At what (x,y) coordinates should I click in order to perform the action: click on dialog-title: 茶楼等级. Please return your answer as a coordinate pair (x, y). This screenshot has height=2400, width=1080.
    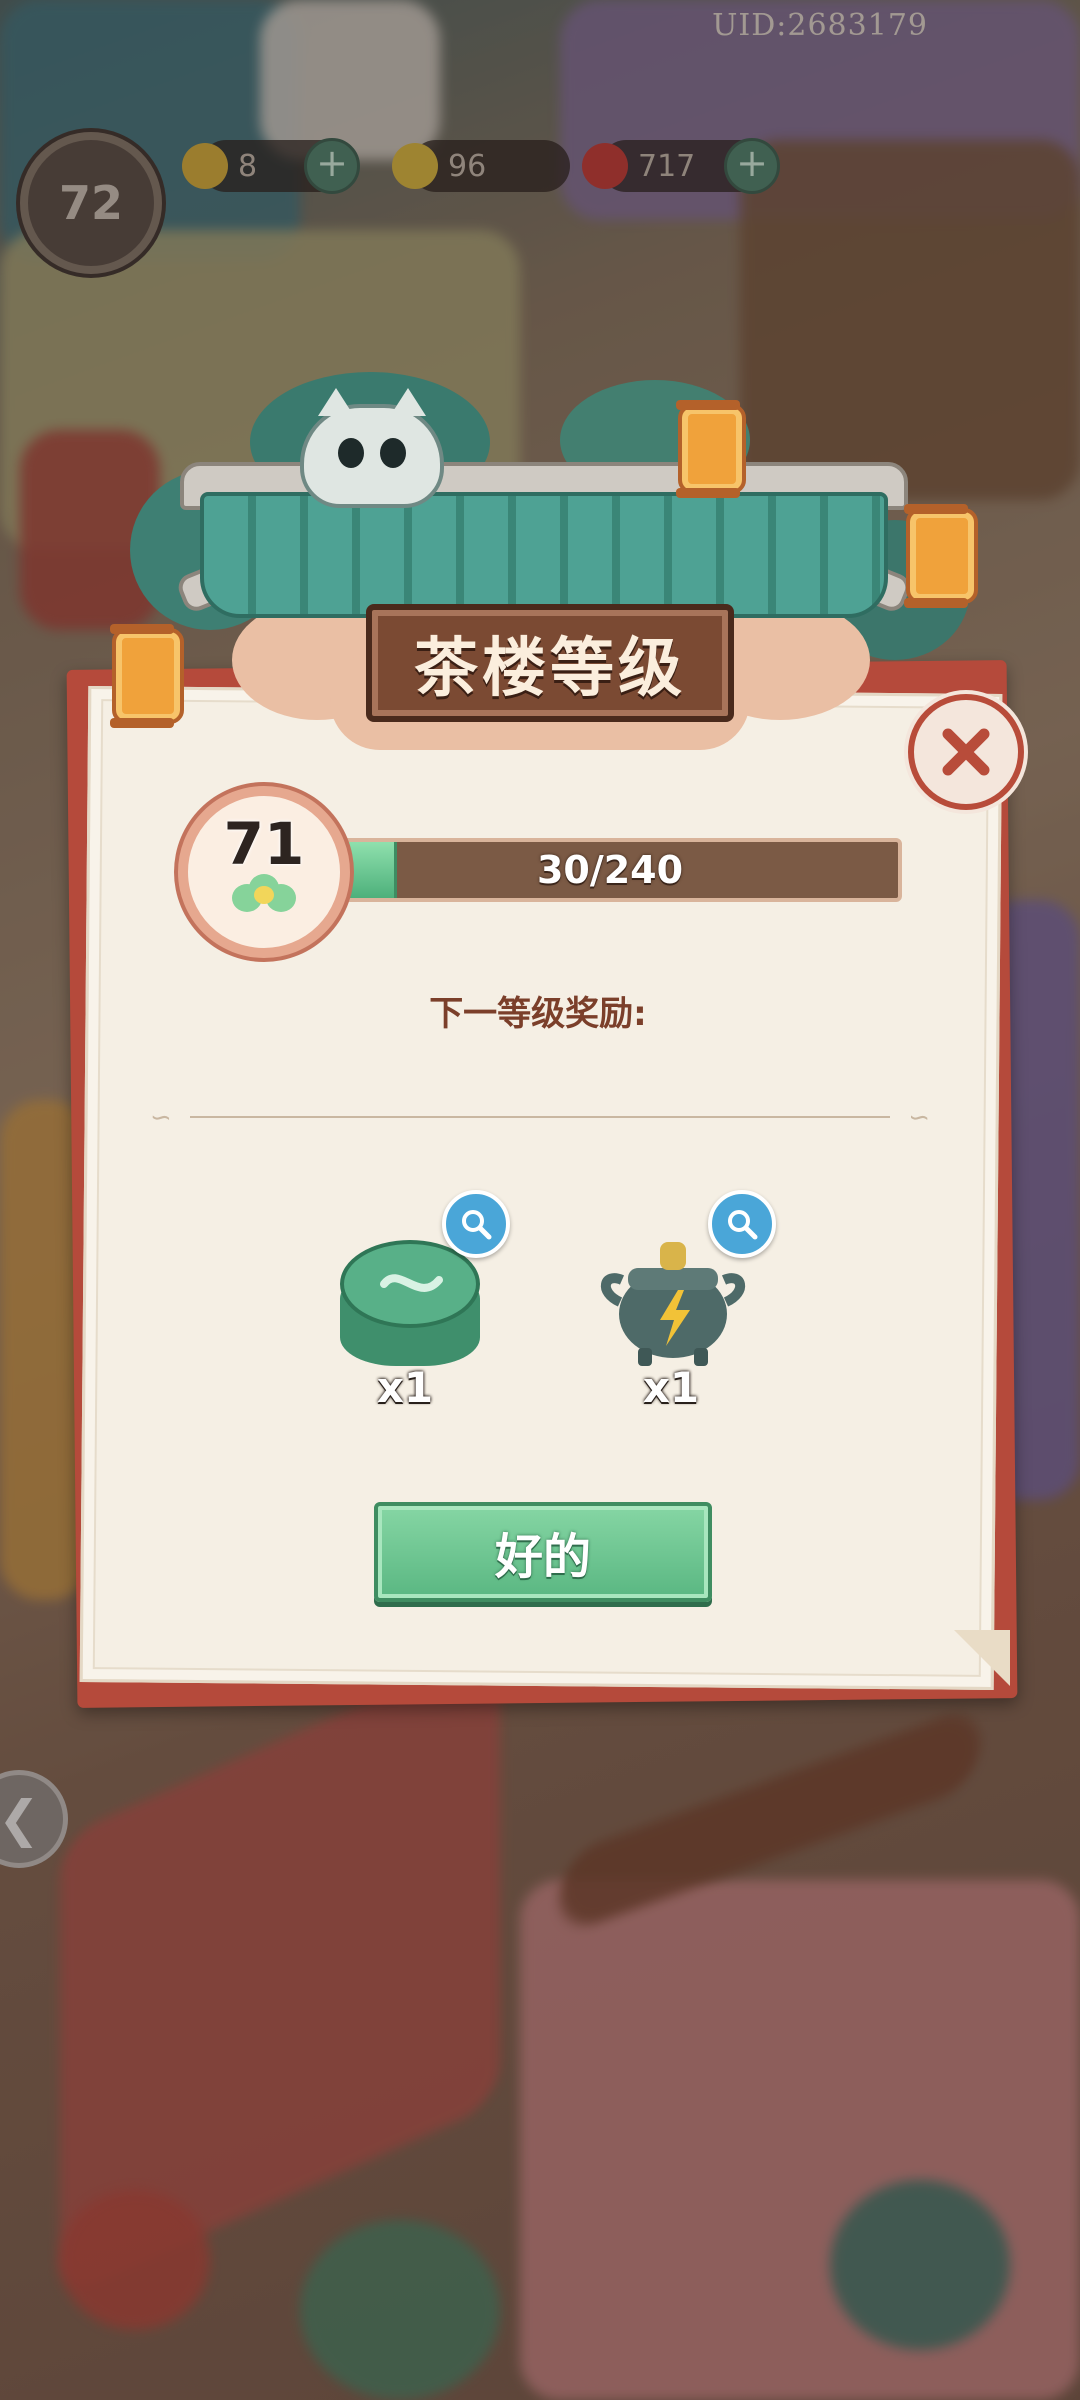
    Looking at the image, I should click on (550, 668).